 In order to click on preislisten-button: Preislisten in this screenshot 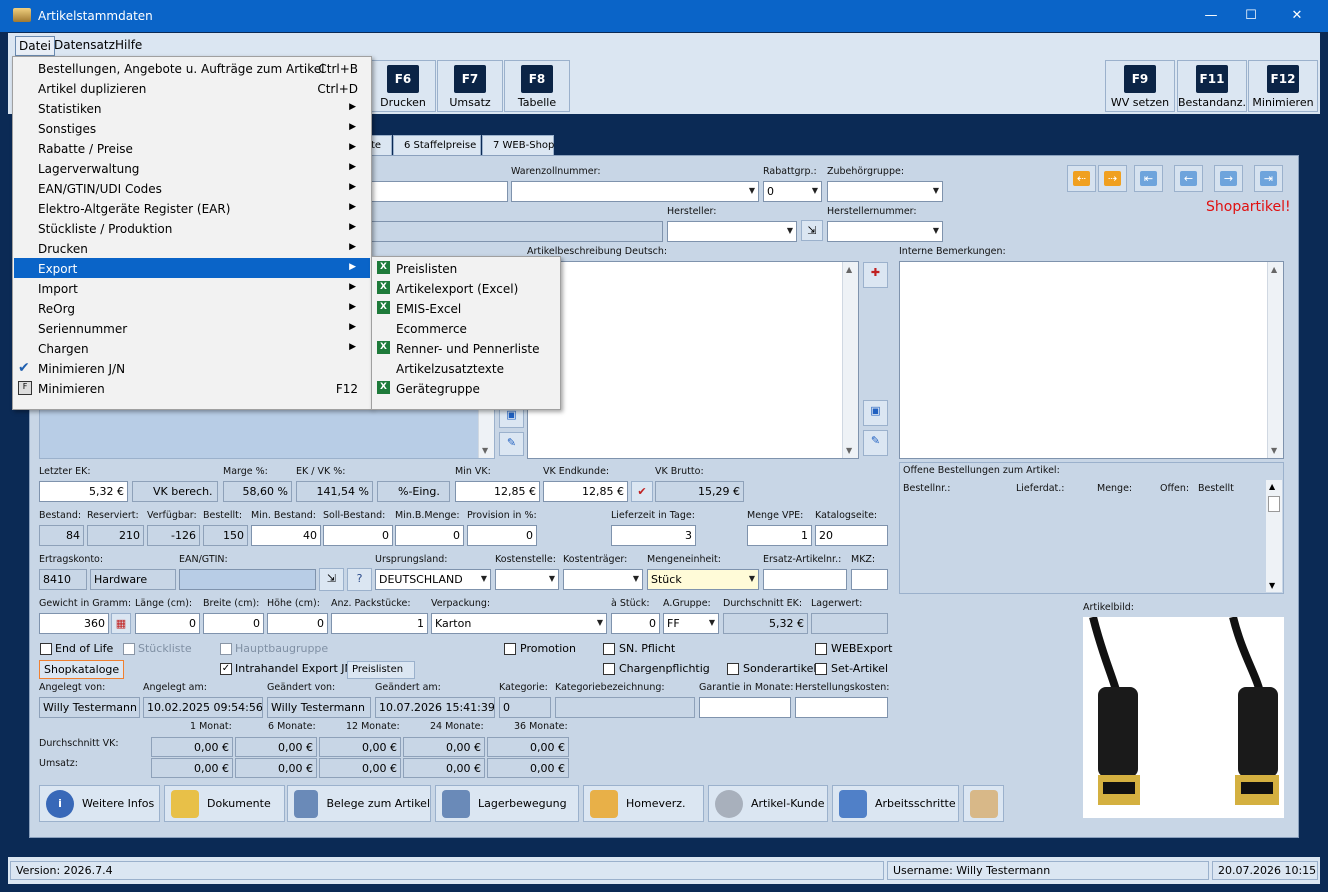, I will do `click(381, 670)`.